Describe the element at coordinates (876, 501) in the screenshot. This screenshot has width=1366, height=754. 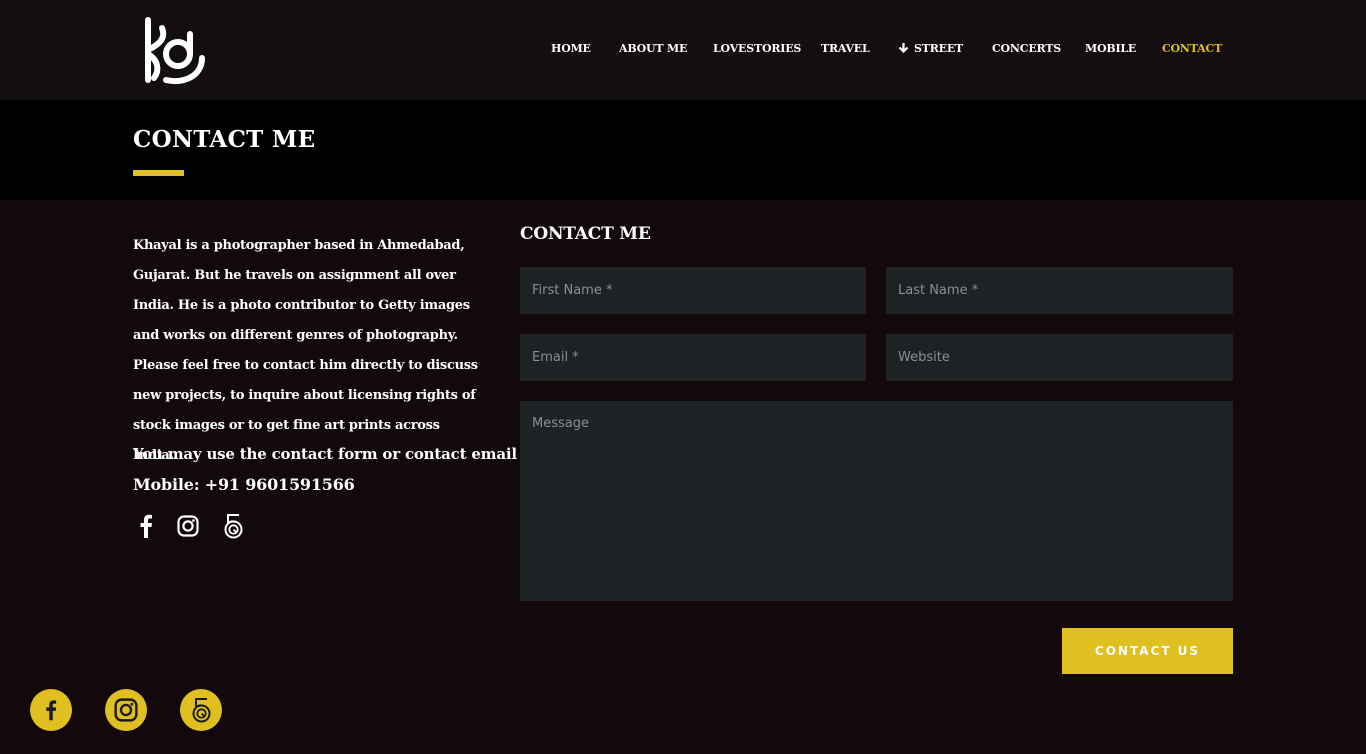
I see `message-field` at that location.